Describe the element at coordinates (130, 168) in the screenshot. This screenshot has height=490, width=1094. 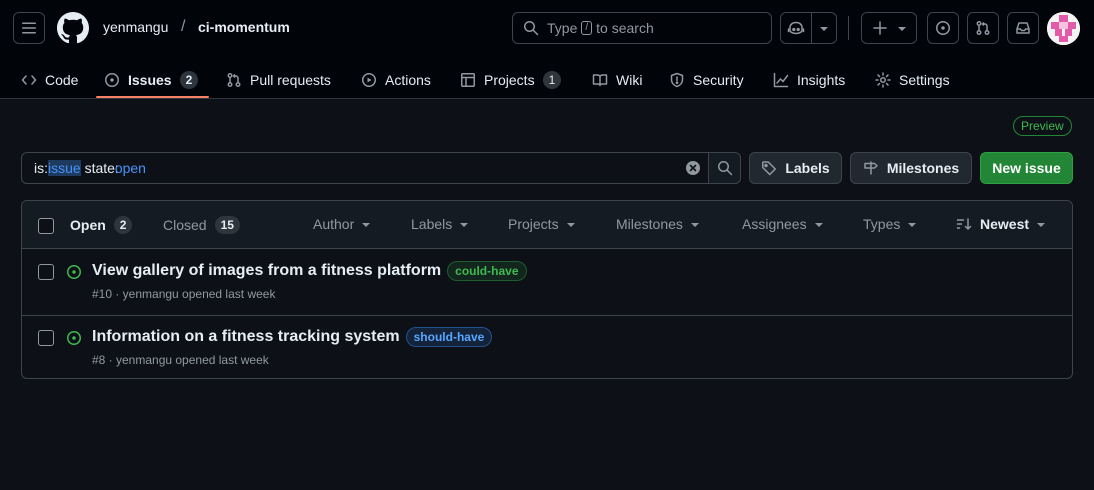
I see `query-qualifier-value: open` at that location.